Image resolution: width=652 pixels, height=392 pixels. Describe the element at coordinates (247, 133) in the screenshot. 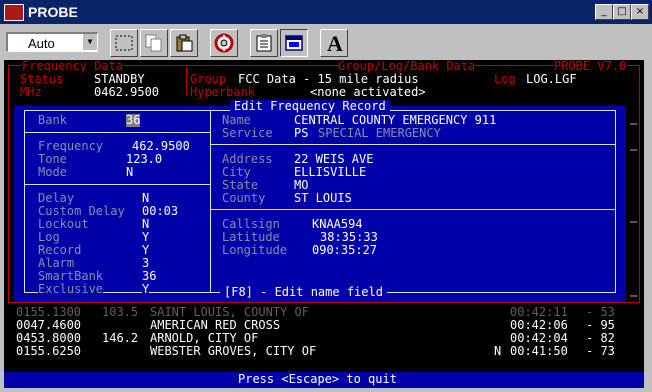

I see `service-label: Service` at that location.